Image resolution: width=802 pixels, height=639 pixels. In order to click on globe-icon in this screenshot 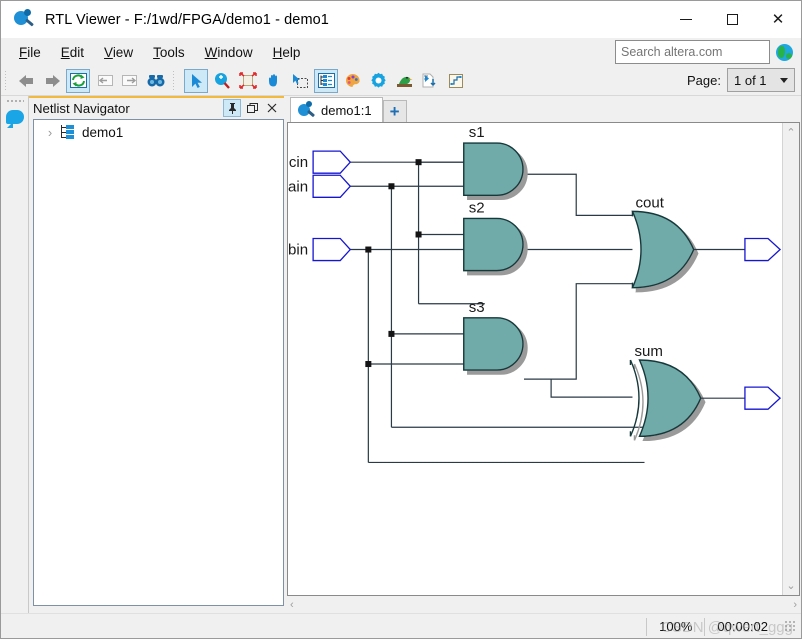, I will do `click(784, 52)`.